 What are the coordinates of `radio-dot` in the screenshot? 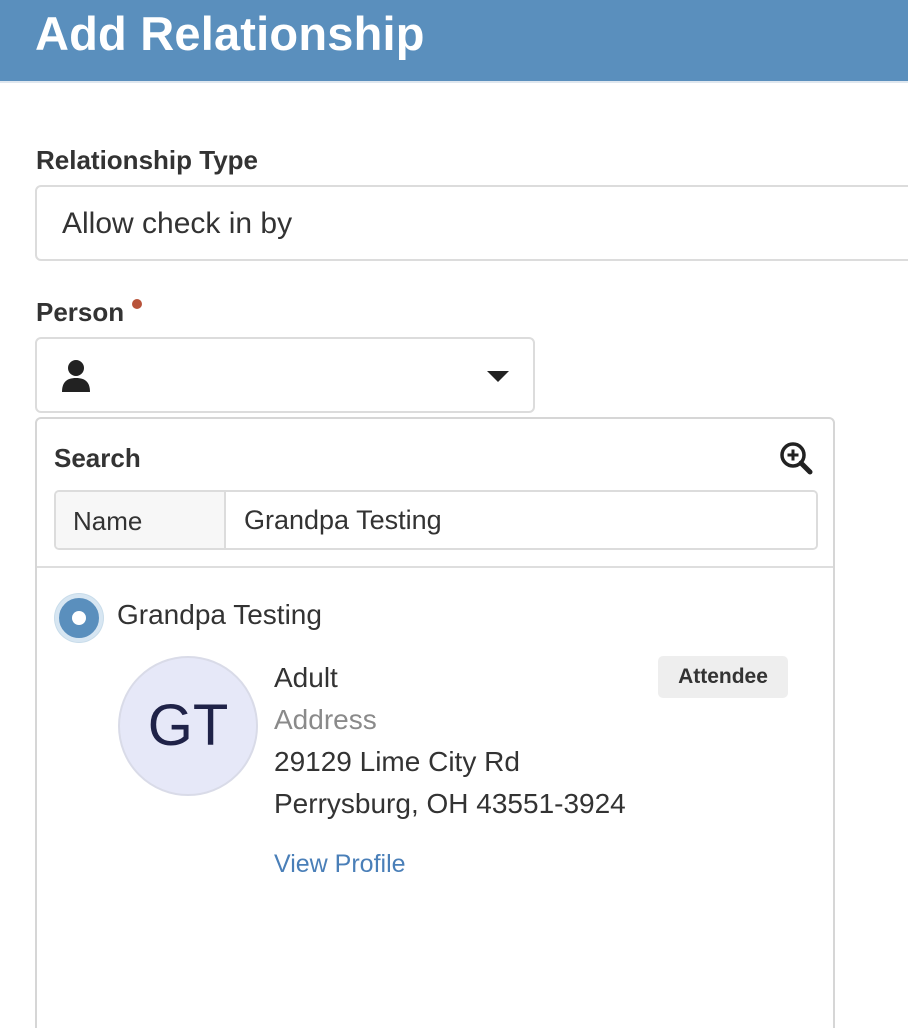 It's located at (79, 618).